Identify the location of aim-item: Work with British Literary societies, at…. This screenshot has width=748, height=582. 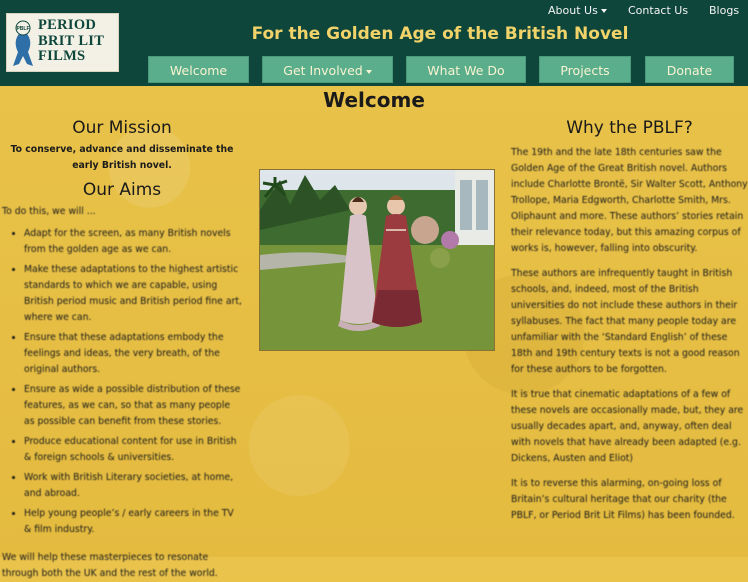
(133, 486).